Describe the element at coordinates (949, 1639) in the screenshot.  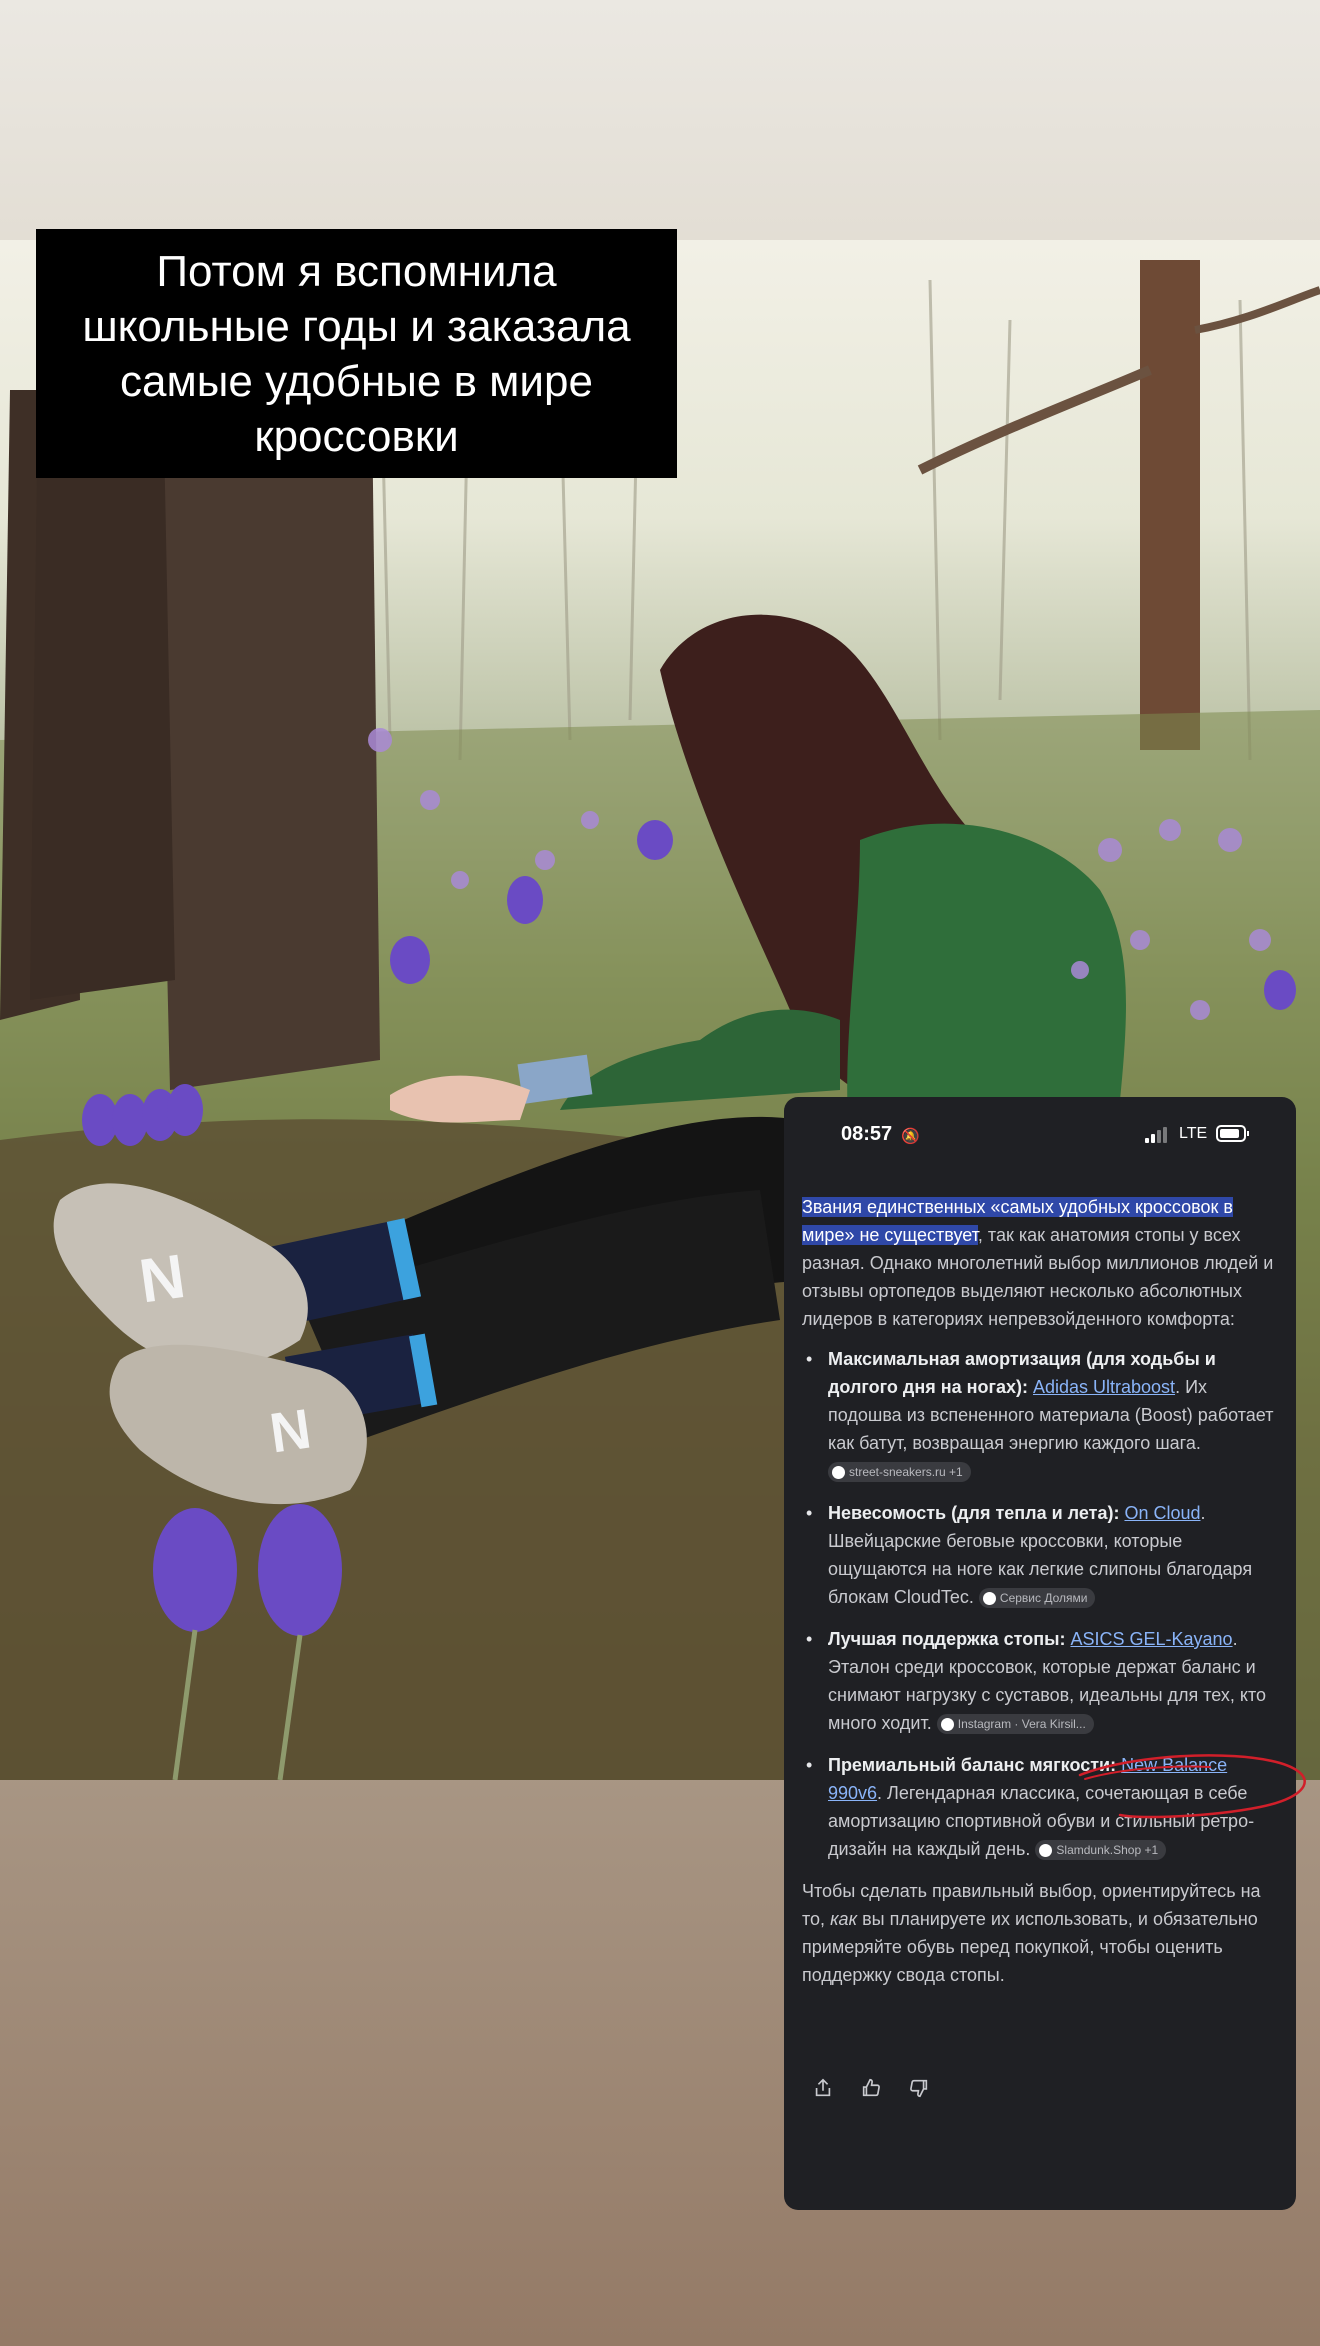
I see `item-title: Лучшая поддержка стопы:` at that location.